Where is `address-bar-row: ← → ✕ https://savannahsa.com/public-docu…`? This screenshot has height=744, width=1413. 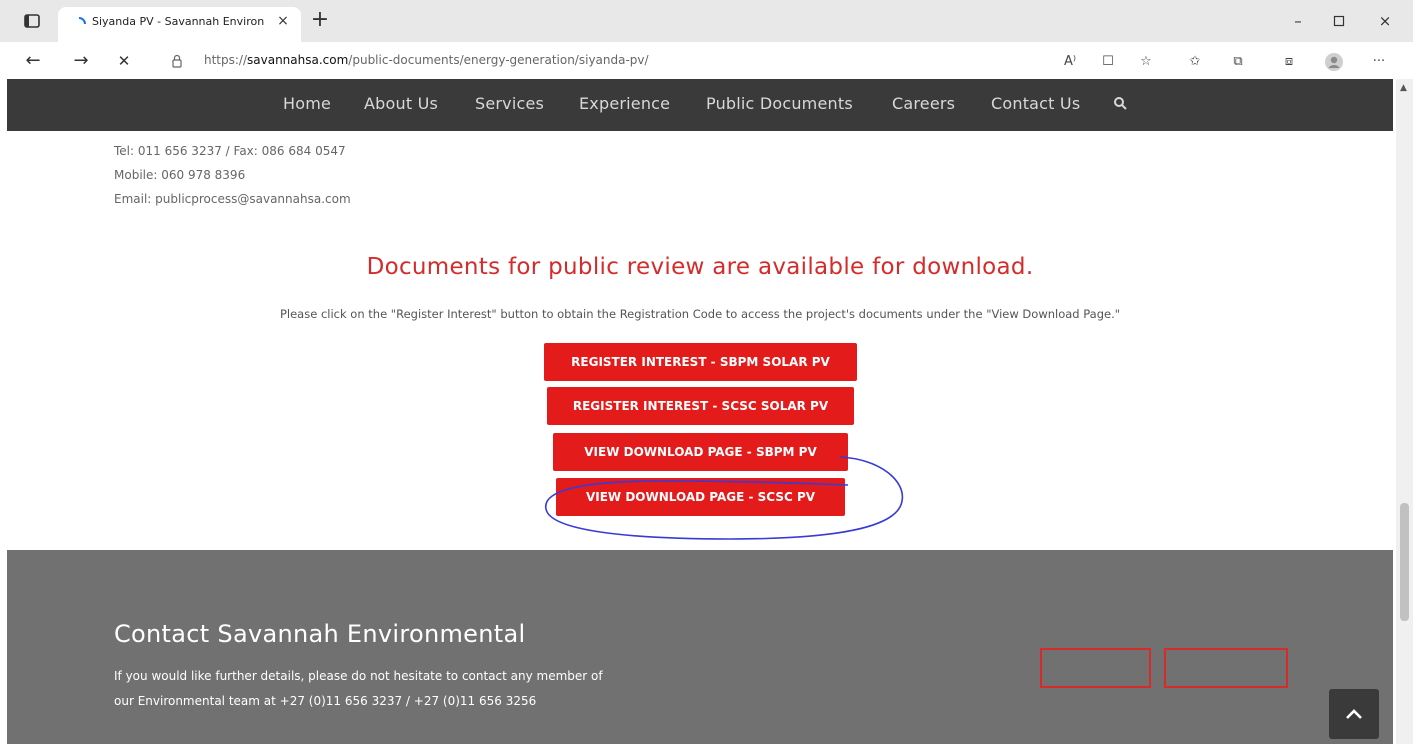 address-bar-row: ← → ✕ https://savannahsa.com/public-docu… is located at coordinates (706, 60).